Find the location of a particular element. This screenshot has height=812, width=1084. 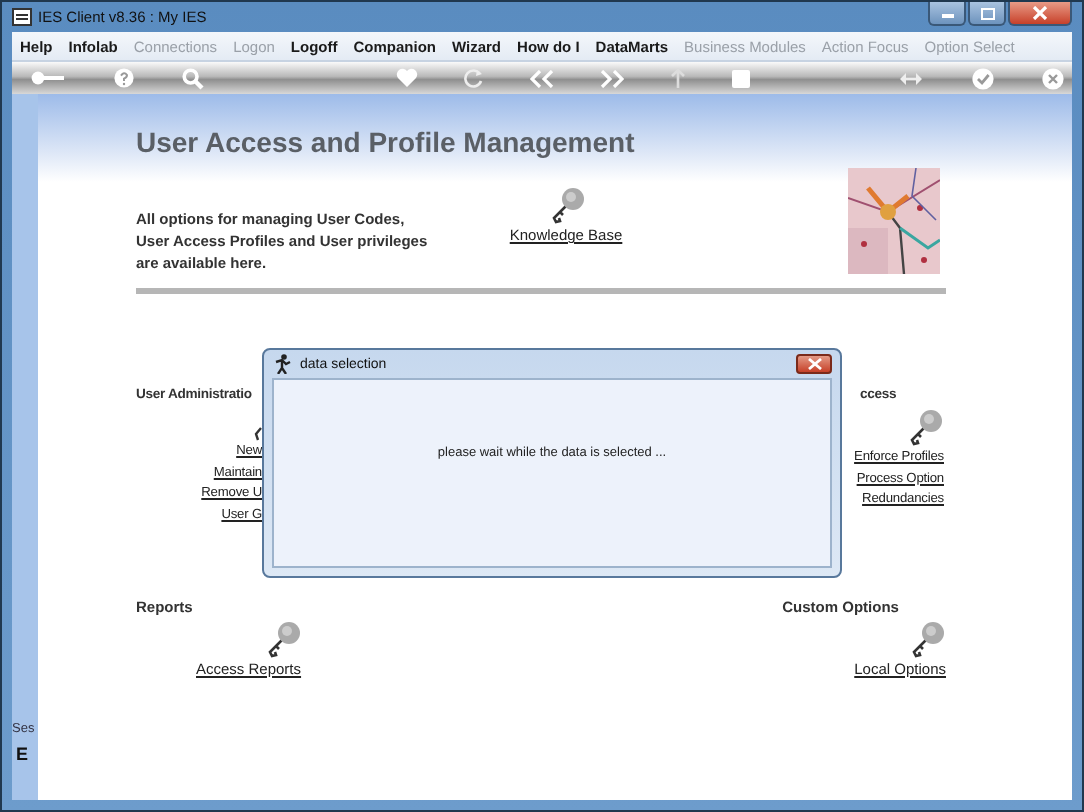

maximize-icon is located at coordinates (987, 13).